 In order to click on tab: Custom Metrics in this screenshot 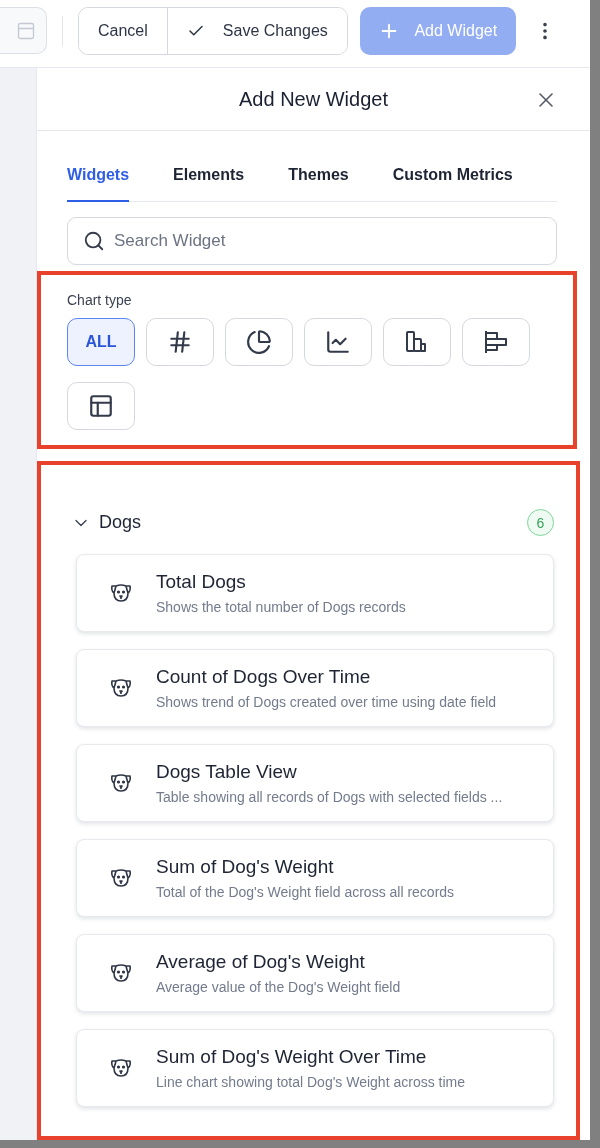, I will do `click(452, 175)`.